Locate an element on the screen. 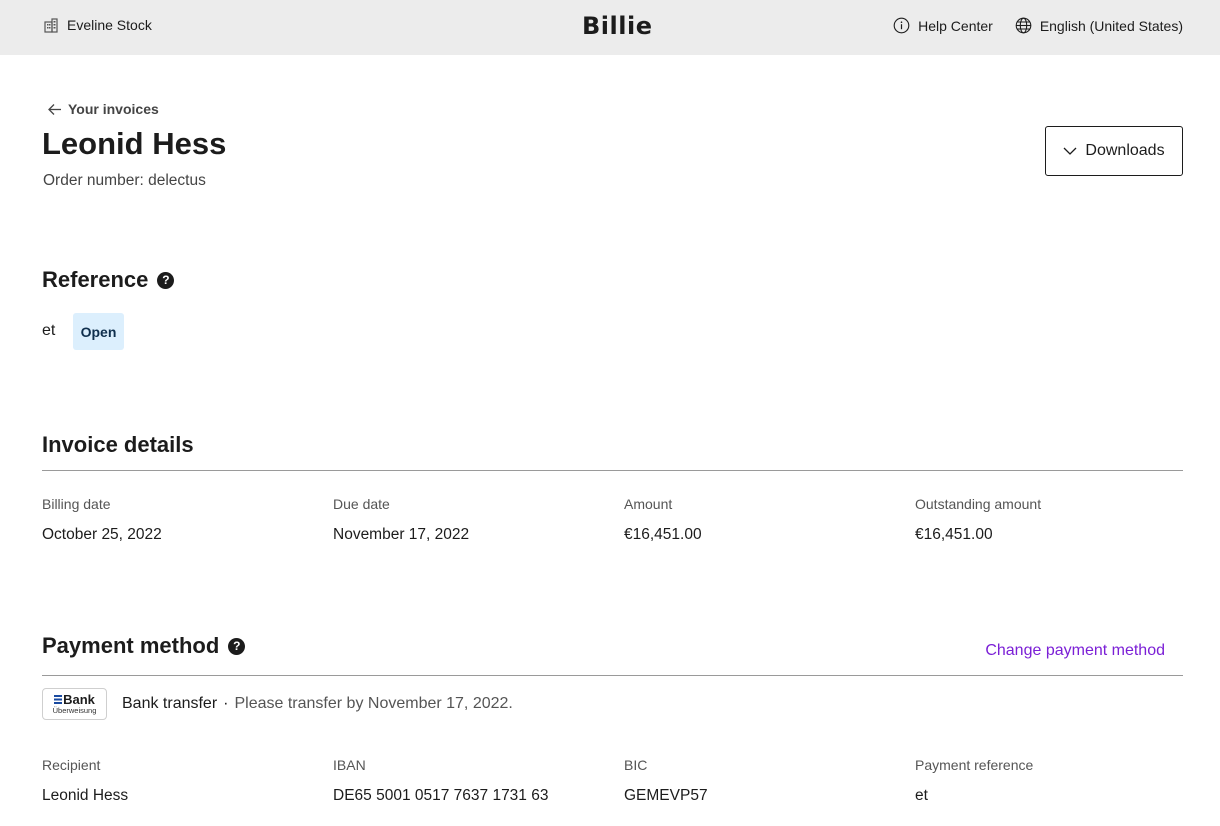  field-value: DE65 5001 0517 7637 1731 63 is located at coordinates (441, 795).